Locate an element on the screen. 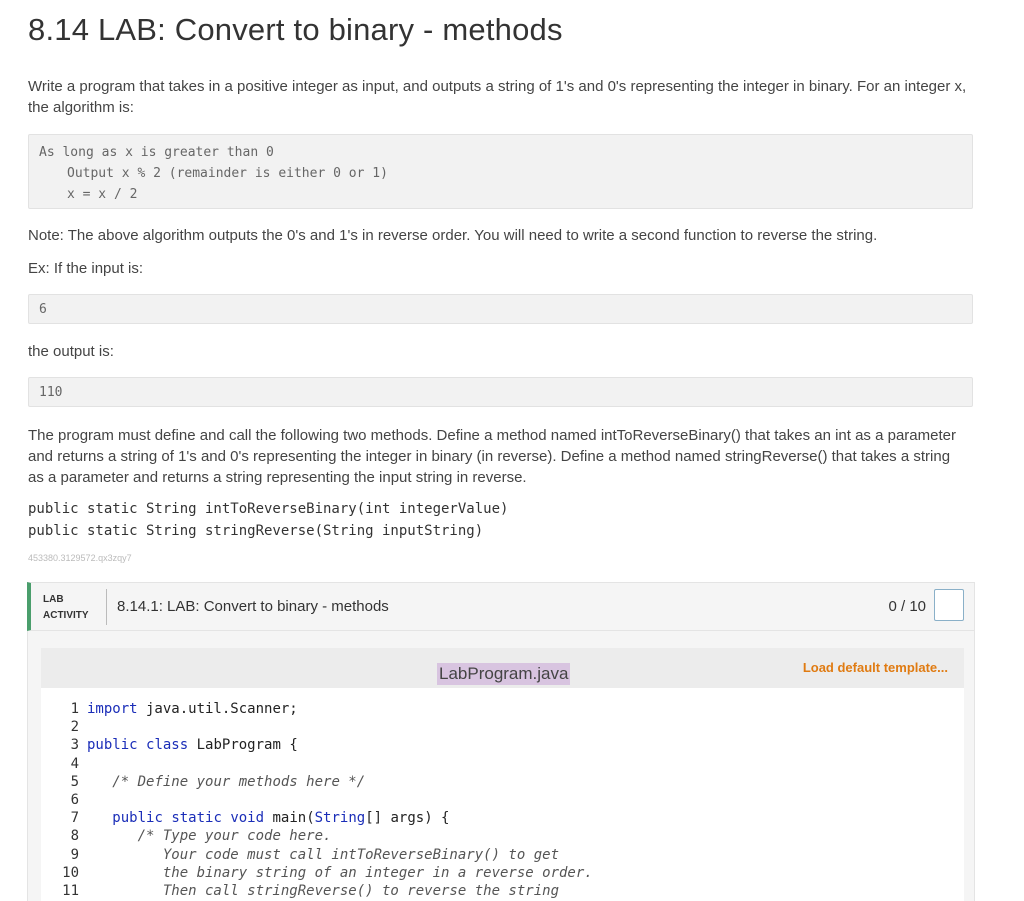  code-keyword: import is located at coordinates (112, 709).